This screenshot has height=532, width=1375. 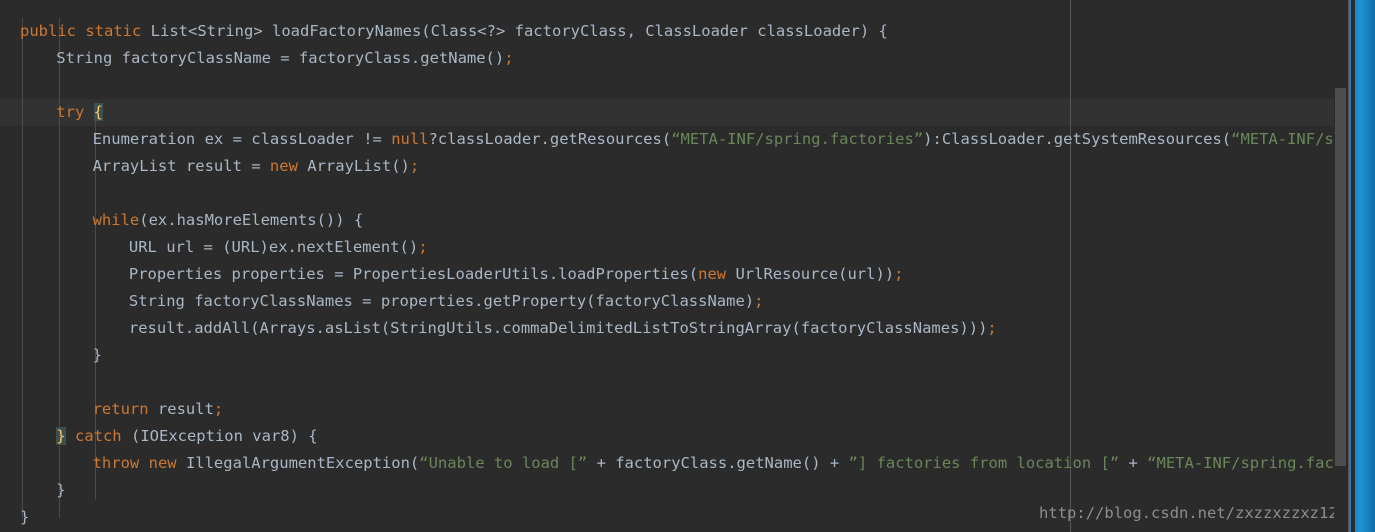 I want to click on code-token: ArrayList(), so click(x=353, y=166).